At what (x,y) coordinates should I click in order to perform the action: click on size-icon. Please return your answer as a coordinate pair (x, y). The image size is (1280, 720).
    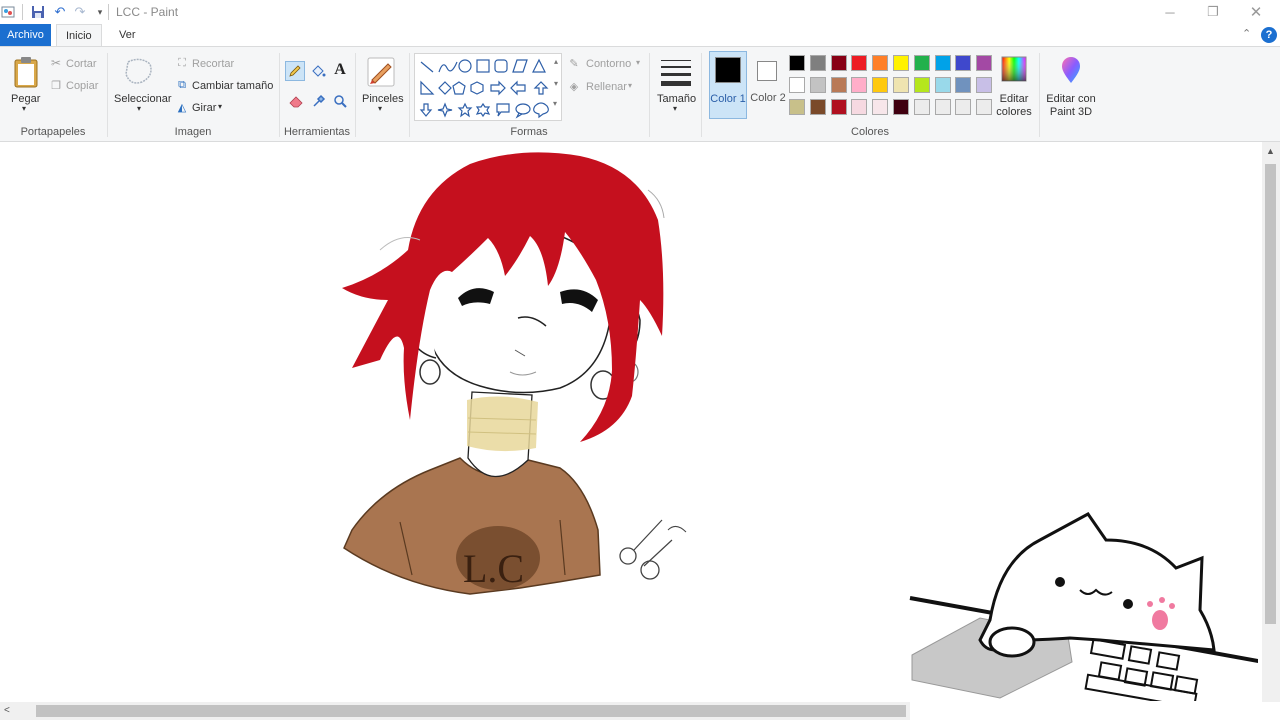
    Looking at the image, I should click on (676, 72).